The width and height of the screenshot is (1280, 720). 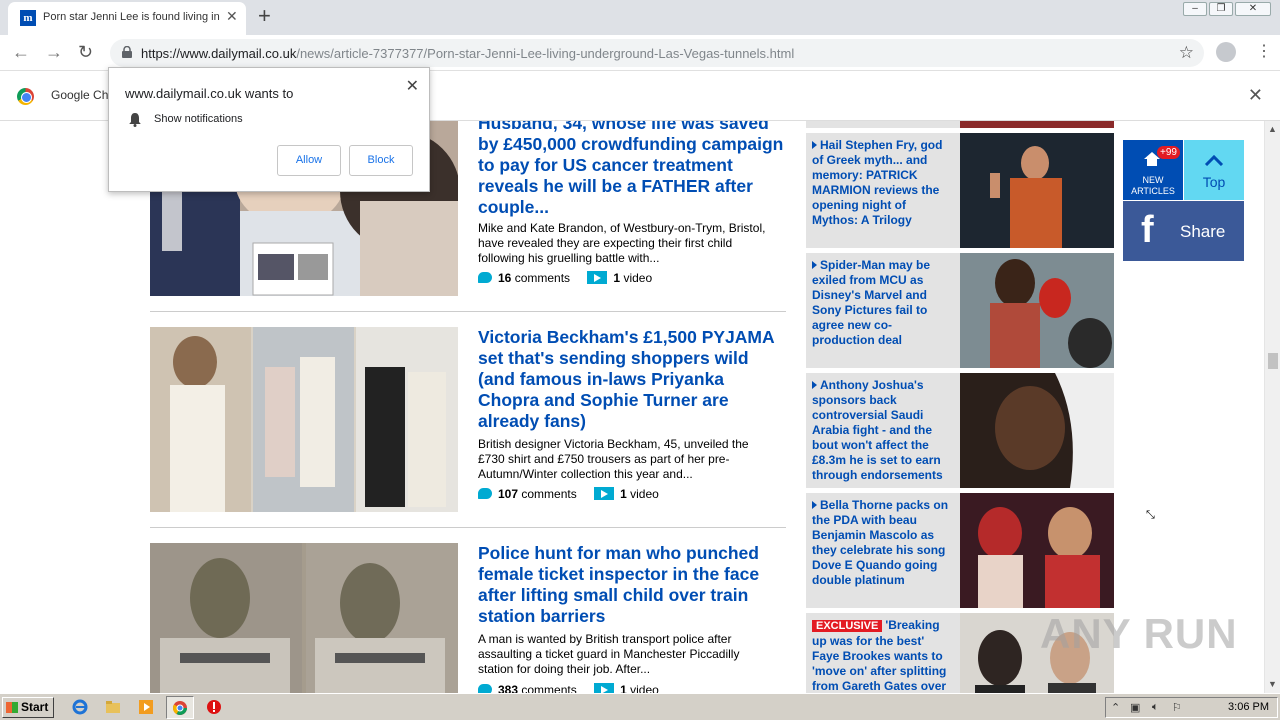 What do you see at coordinates (309, 160) in the screenshot?
I see `allow-button: Allow` at bounding box center [309, 160].